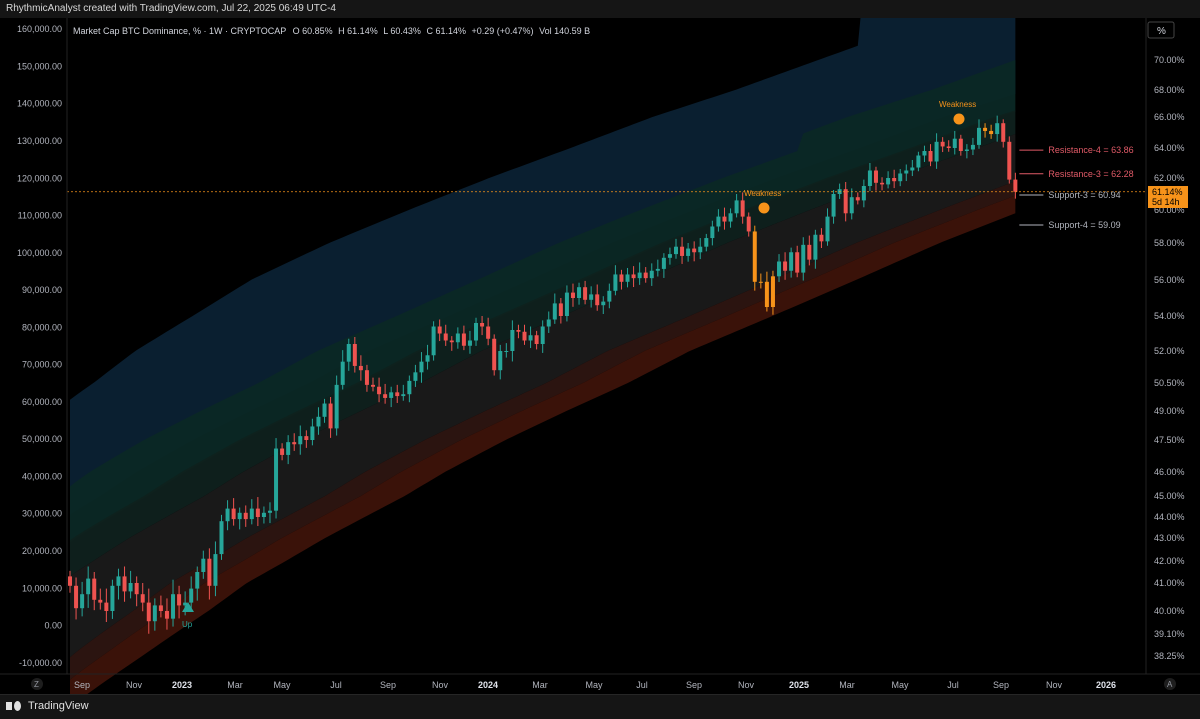 This screenshot has height=719, width=1200. Describe the element at coordinates (187, 624) in the screenshot. I see `up-signal-label: Up` at that location.